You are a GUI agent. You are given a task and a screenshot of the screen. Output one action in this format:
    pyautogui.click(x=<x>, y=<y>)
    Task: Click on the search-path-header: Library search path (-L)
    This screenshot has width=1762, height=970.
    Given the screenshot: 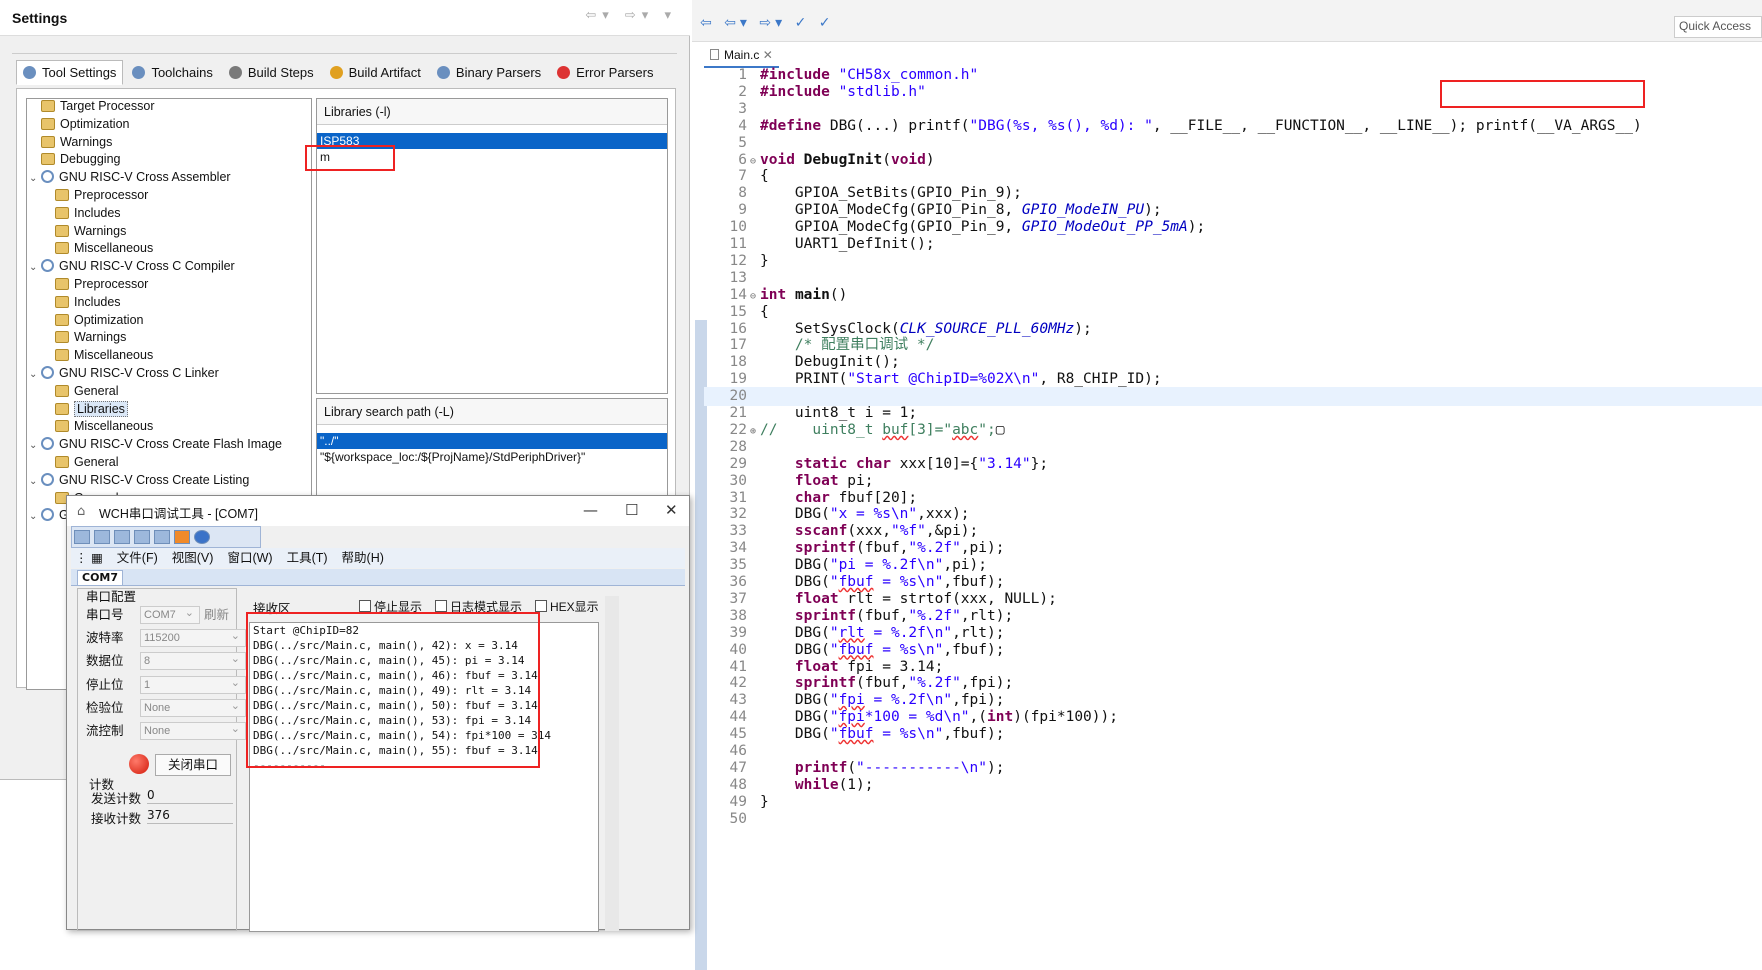 What is the action you would take?
    pyautogui.click(x=492, y=412)
    